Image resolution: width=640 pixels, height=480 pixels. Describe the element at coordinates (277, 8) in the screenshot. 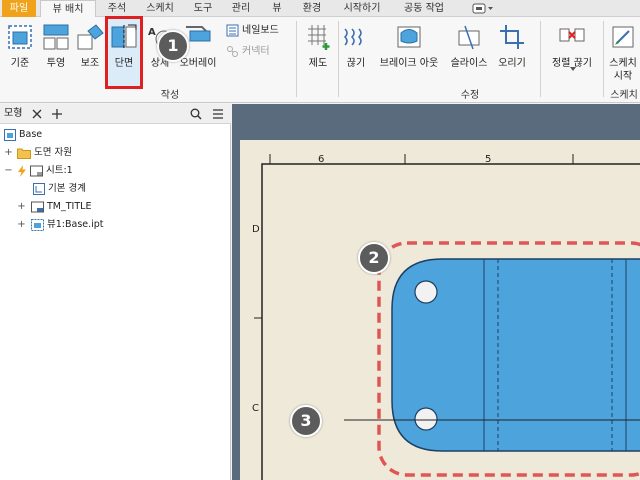

I see `tab-view: 뷰` at that location.